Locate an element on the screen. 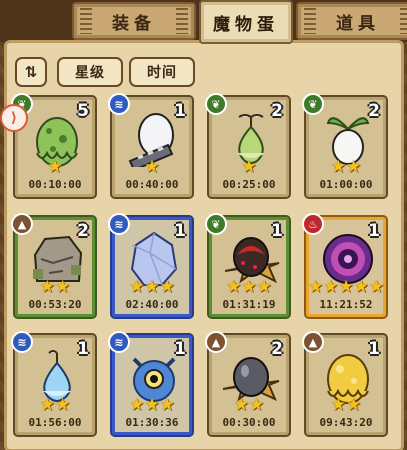  egg-slot: ≋ 1 ★★★ 02:40:00 is located at coordinates (151, 266).